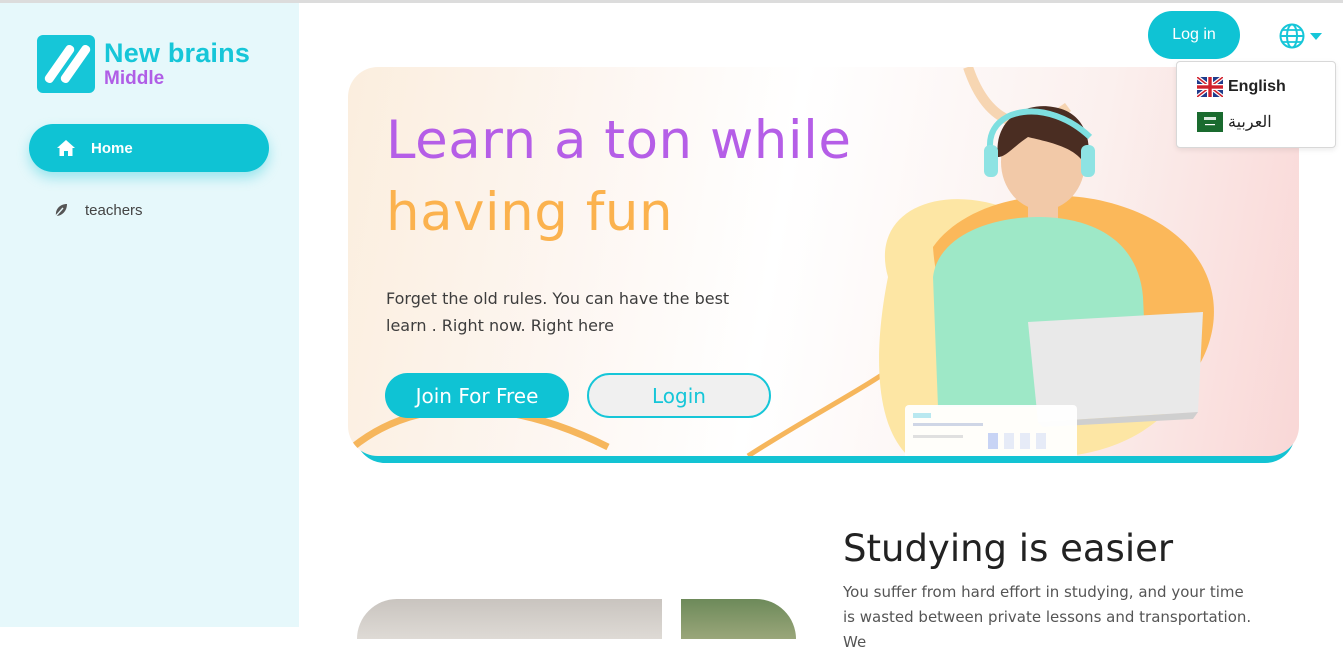 The image size is (1343, 655). I want to click on hero-login-button: Login, so click(679, 395).